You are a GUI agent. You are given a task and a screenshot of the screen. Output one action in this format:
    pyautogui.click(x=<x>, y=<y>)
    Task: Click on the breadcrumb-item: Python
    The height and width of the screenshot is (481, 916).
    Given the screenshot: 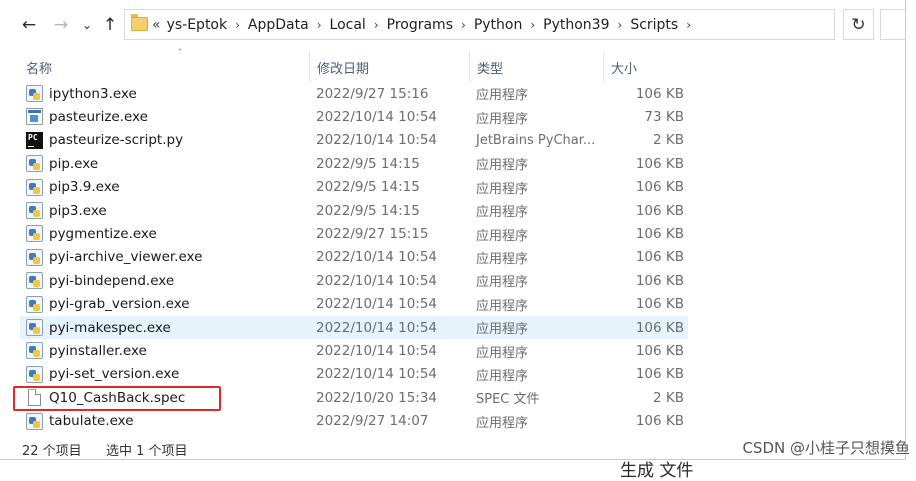 What is the action you would take?
    pyautogui.click(x=498, y=25)
    